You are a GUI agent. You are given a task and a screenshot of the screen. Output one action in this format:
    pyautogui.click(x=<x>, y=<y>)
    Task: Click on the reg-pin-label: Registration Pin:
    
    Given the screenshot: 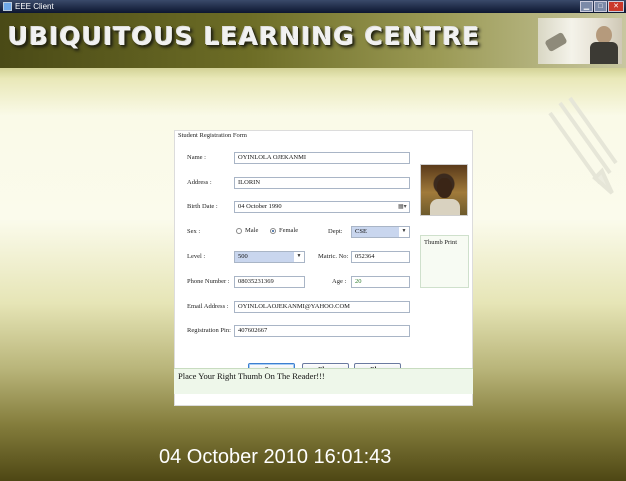 What is the action you would take?
    pyautogui.click(x=209, y=330)
    